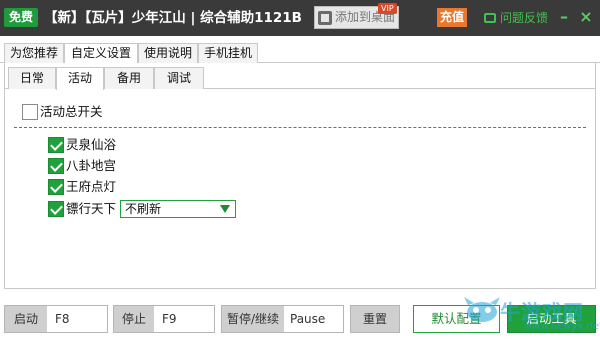  What do you see at coordinates (186, 319) in the screenshot?
I see `stop-hotkey-field: F9` at bounding box center [186, 319].